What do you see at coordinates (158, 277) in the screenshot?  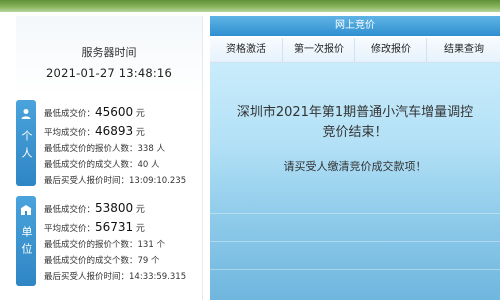 I see `company-last-time-value: 14:33:59.315` at bounding box center [158, 277].